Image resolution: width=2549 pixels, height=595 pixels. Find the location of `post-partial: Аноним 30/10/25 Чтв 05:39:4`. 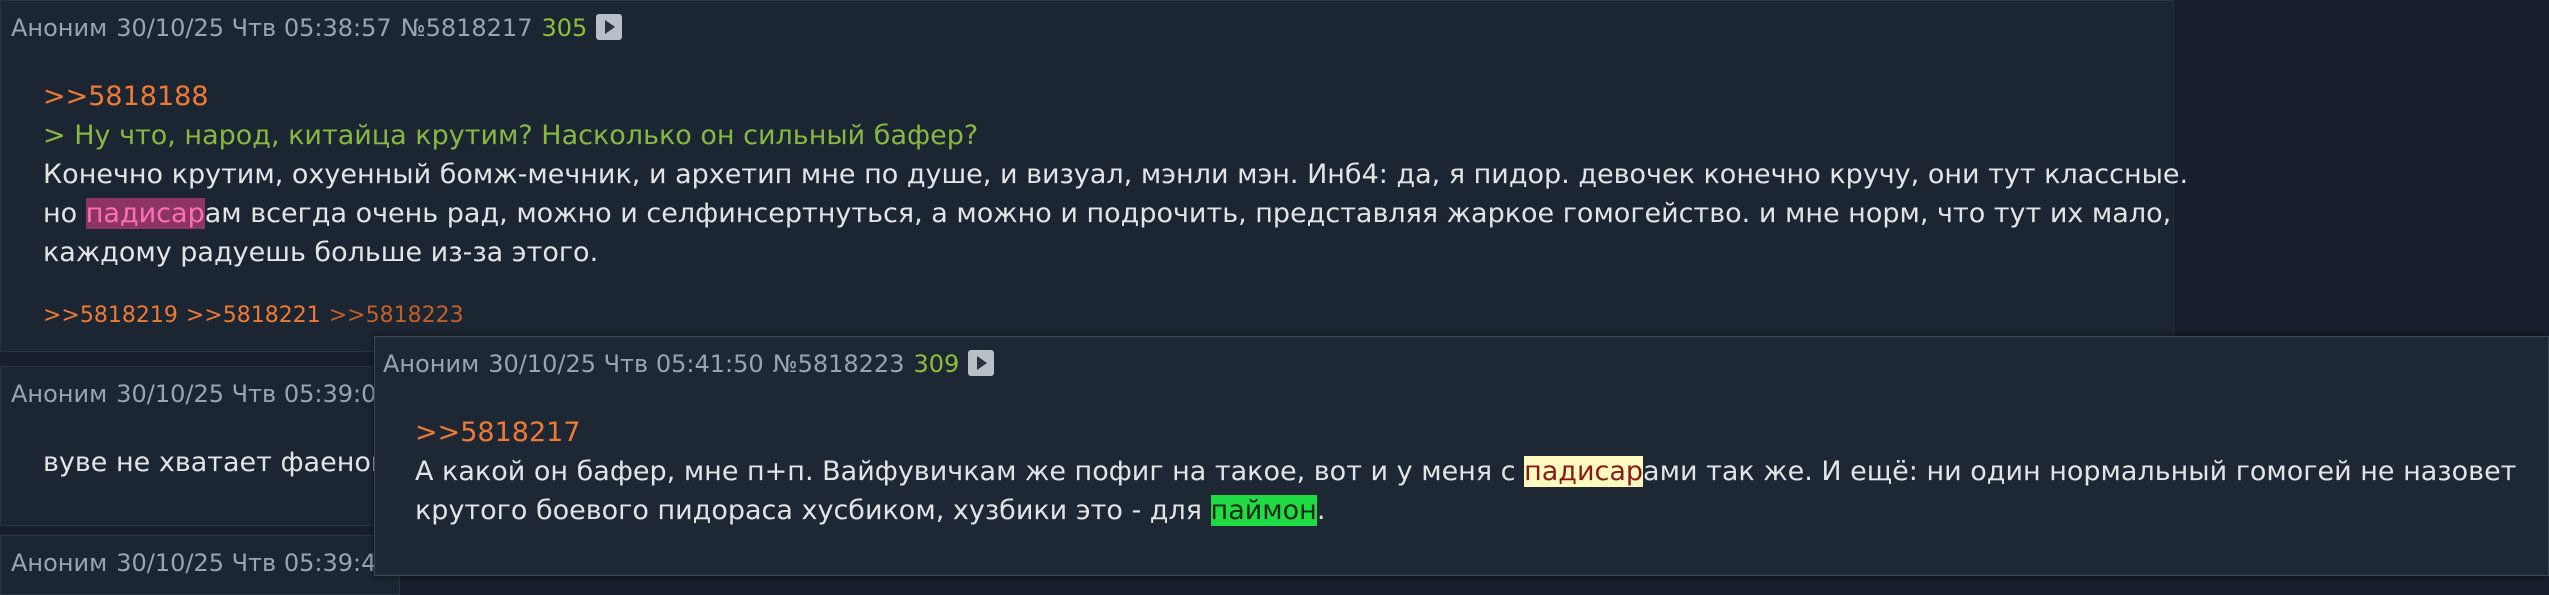

post-partial: Аноним 30/10/25 Чтв 05:39:4 is located at coordinates (200, 565).